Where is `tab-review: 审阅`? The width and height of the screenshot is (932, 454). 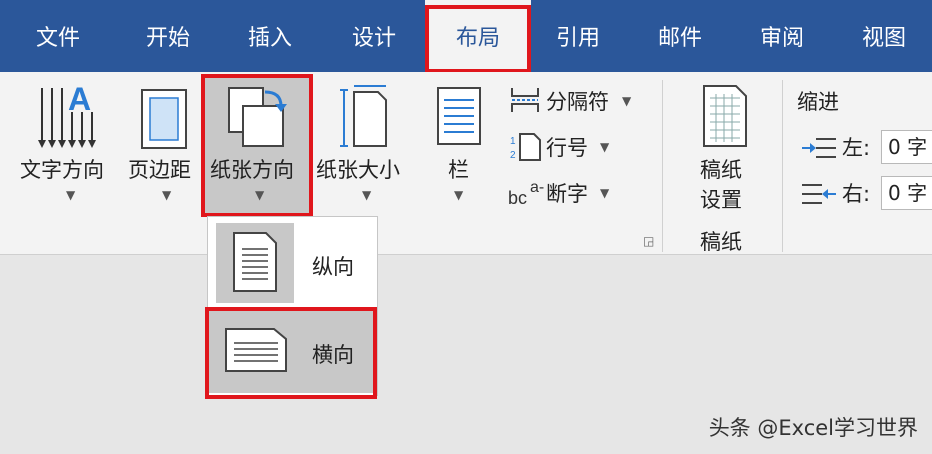
tab-review: 审阅 is located at coordinates (782, 36).